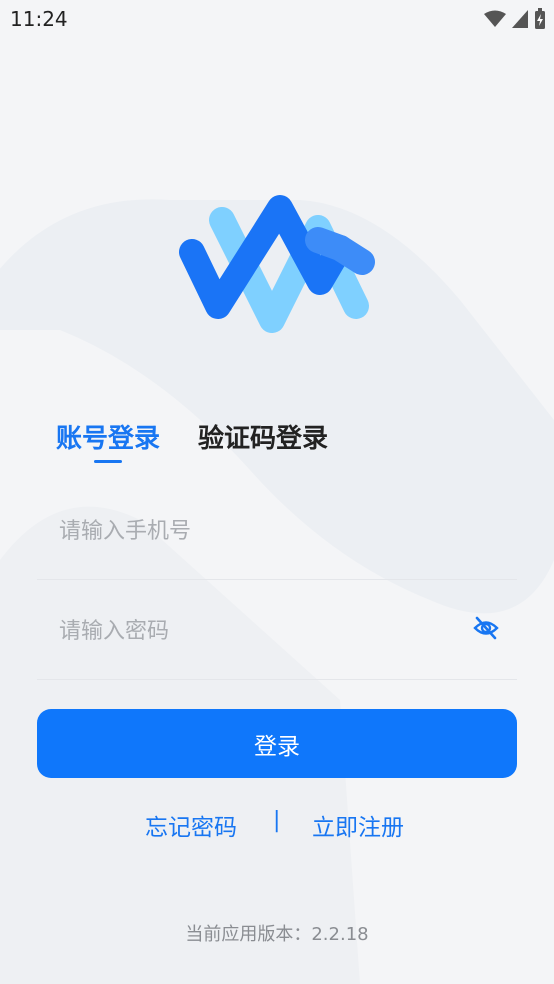 This screenshot has height=984, width=554. I want to click on phone-input, so click(259, 531).